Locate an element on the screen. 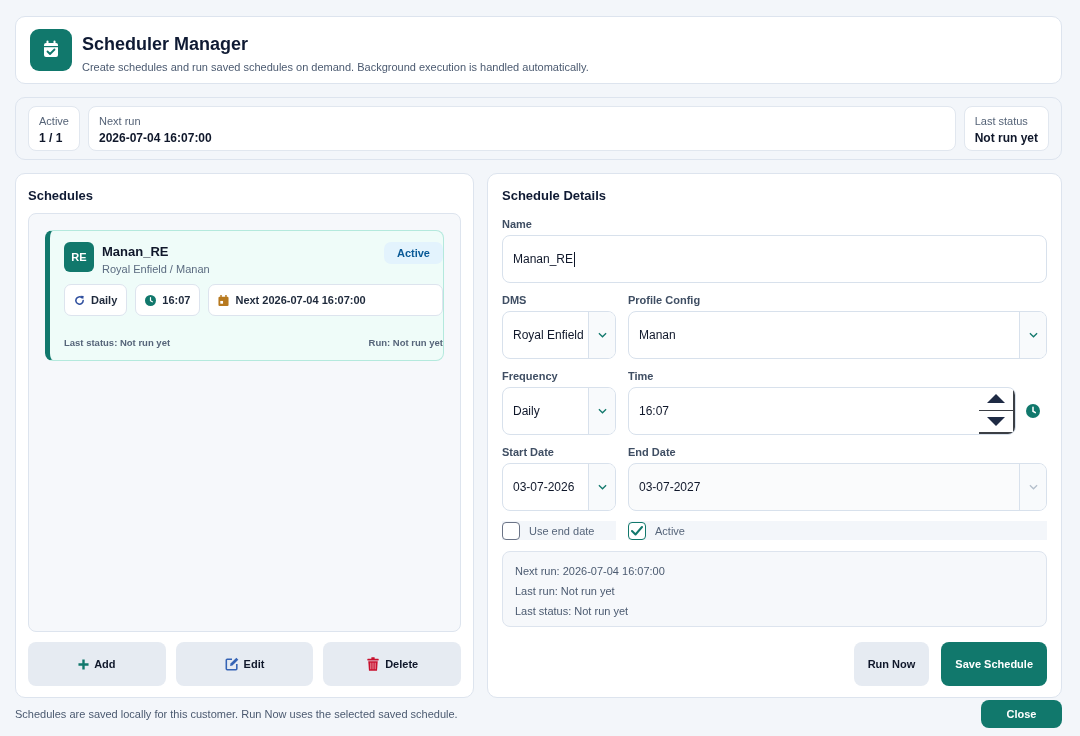  field-label: Frequency is located at coordinates (530, 376).